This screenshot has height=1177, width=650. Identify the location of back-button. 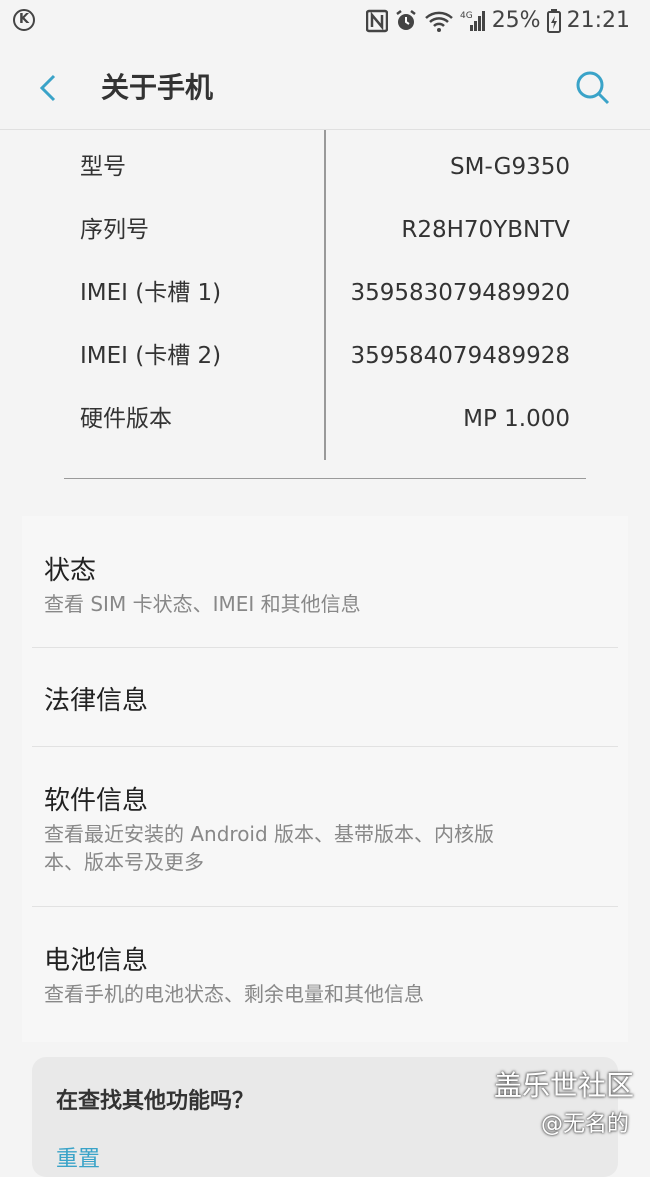
(51, 88).